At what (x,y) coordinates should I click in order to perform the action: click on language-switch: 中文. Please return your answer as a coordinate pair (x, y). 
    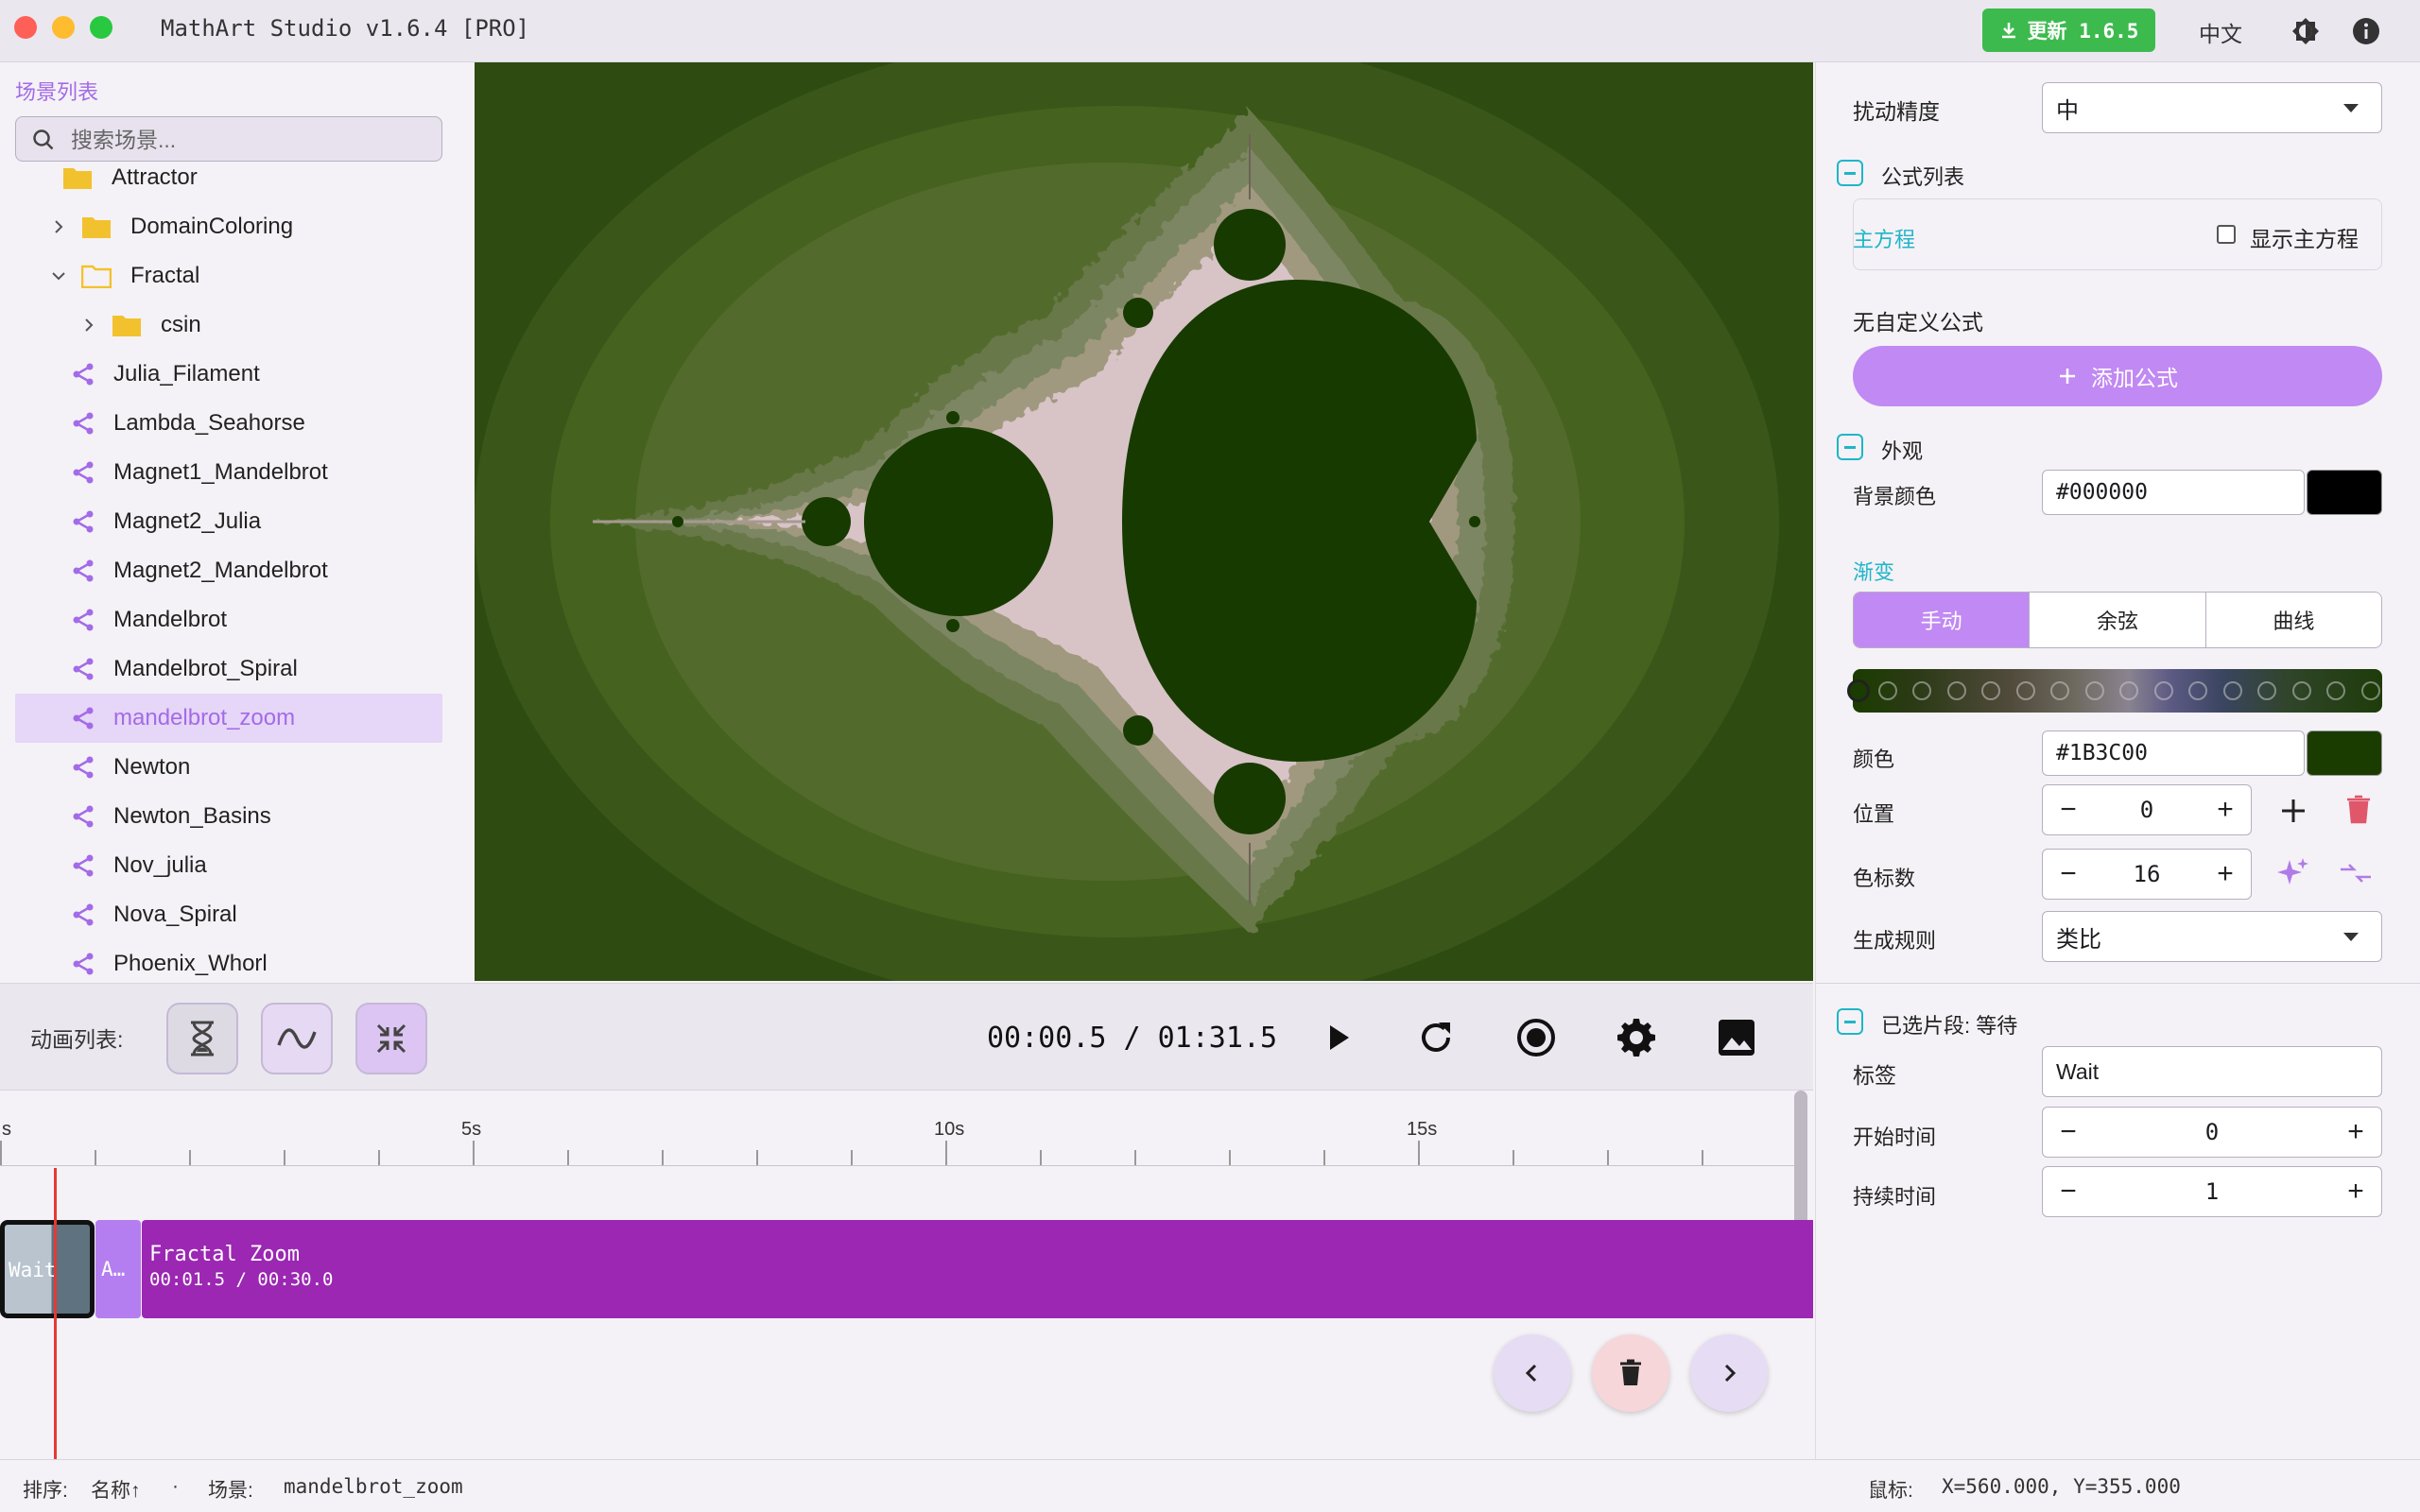
    Looking at the image, I should click on (2220, 32).